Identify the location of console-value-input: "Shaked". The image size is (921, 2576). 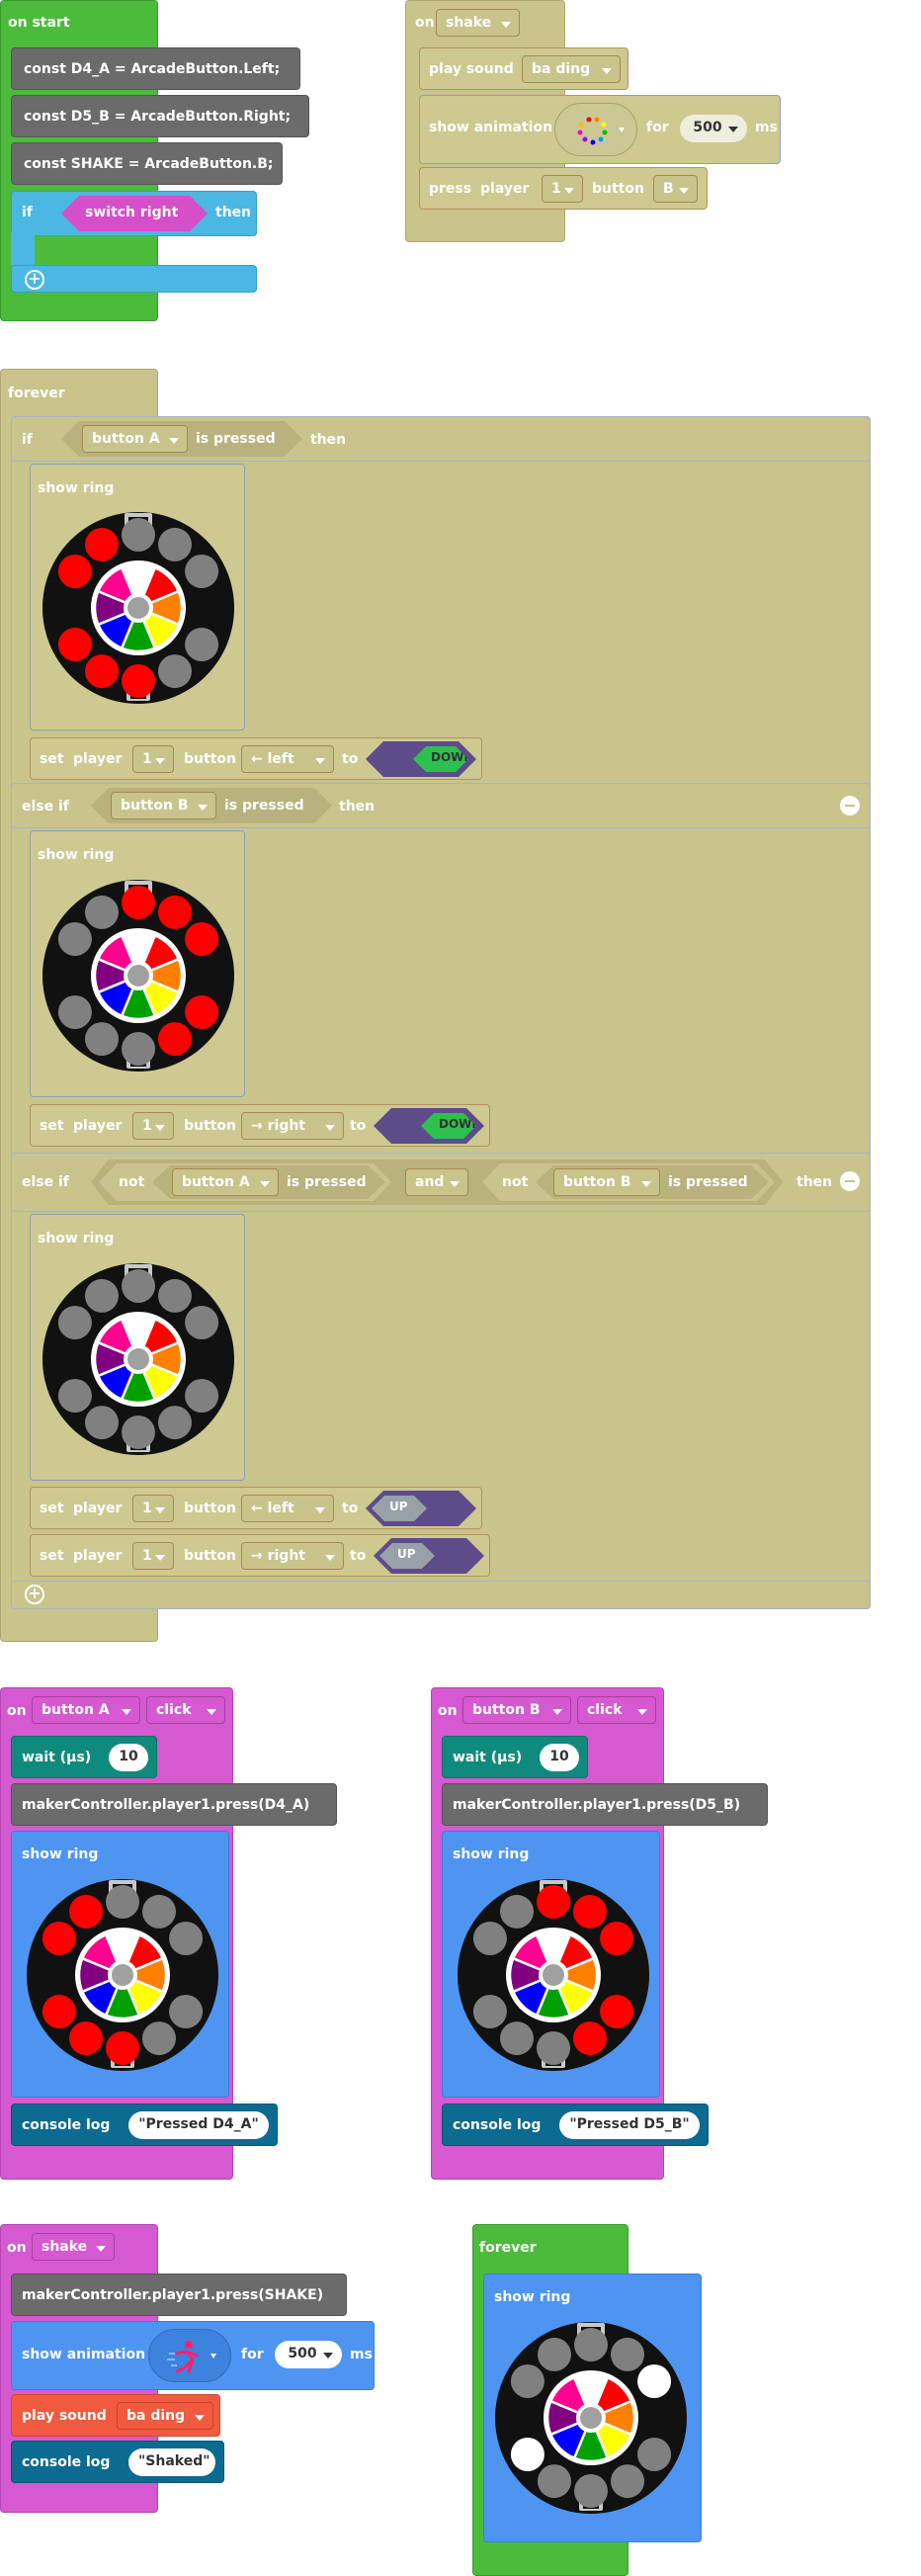
(172, 2462).